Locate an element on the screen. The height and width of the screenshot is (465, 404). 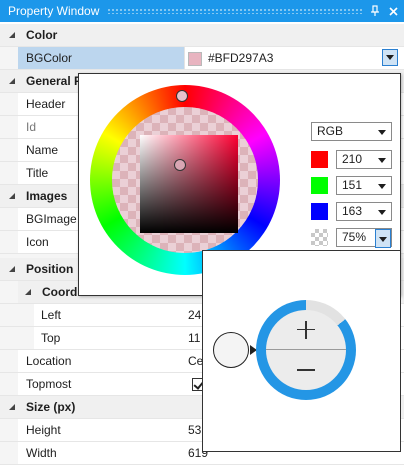
hue-handle is located at coordinates (182, 96).